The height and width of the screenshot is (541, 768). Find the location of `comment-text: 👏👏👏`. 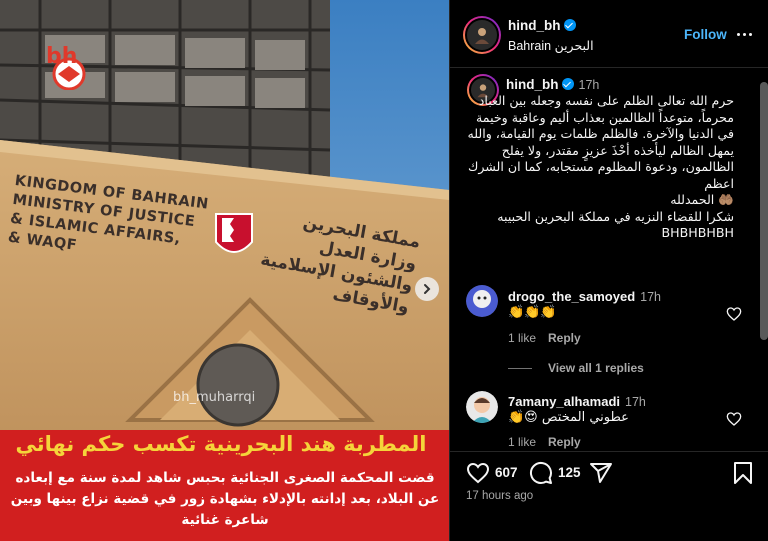

comment-text: 👏👏👏 is located at coordinates (532, 312).